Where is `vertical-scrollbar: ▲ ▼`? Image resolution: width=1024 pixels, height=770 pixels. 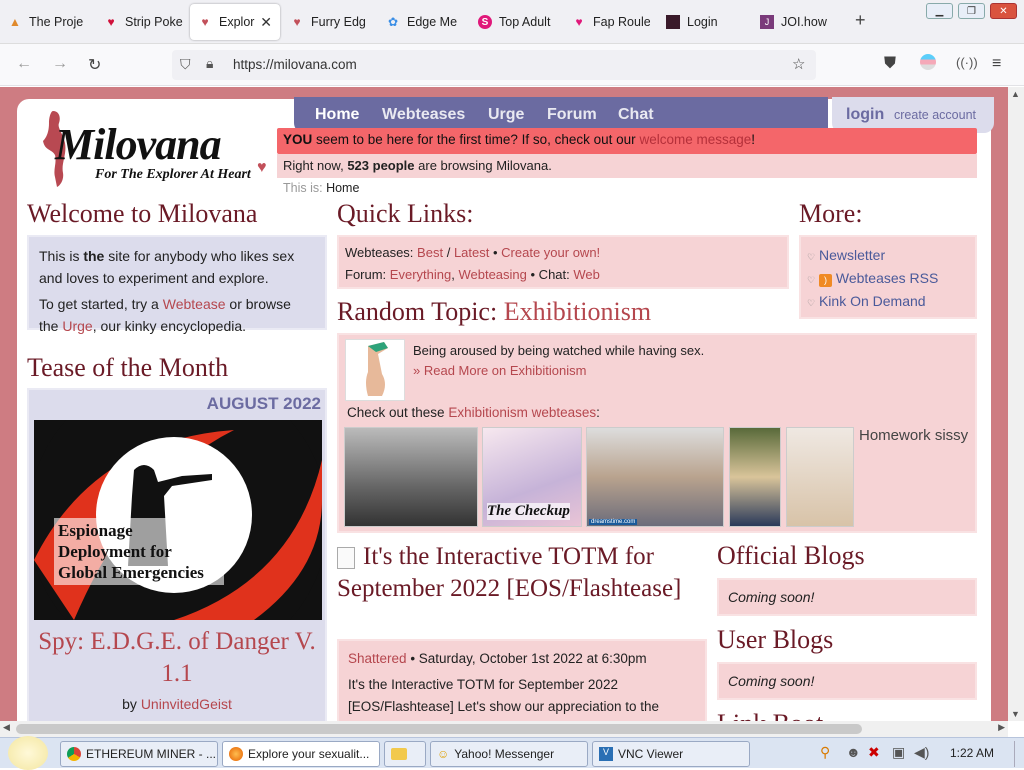
vertical-scrollbar: ▲ ▼ is located at coordinates (1016, 404).